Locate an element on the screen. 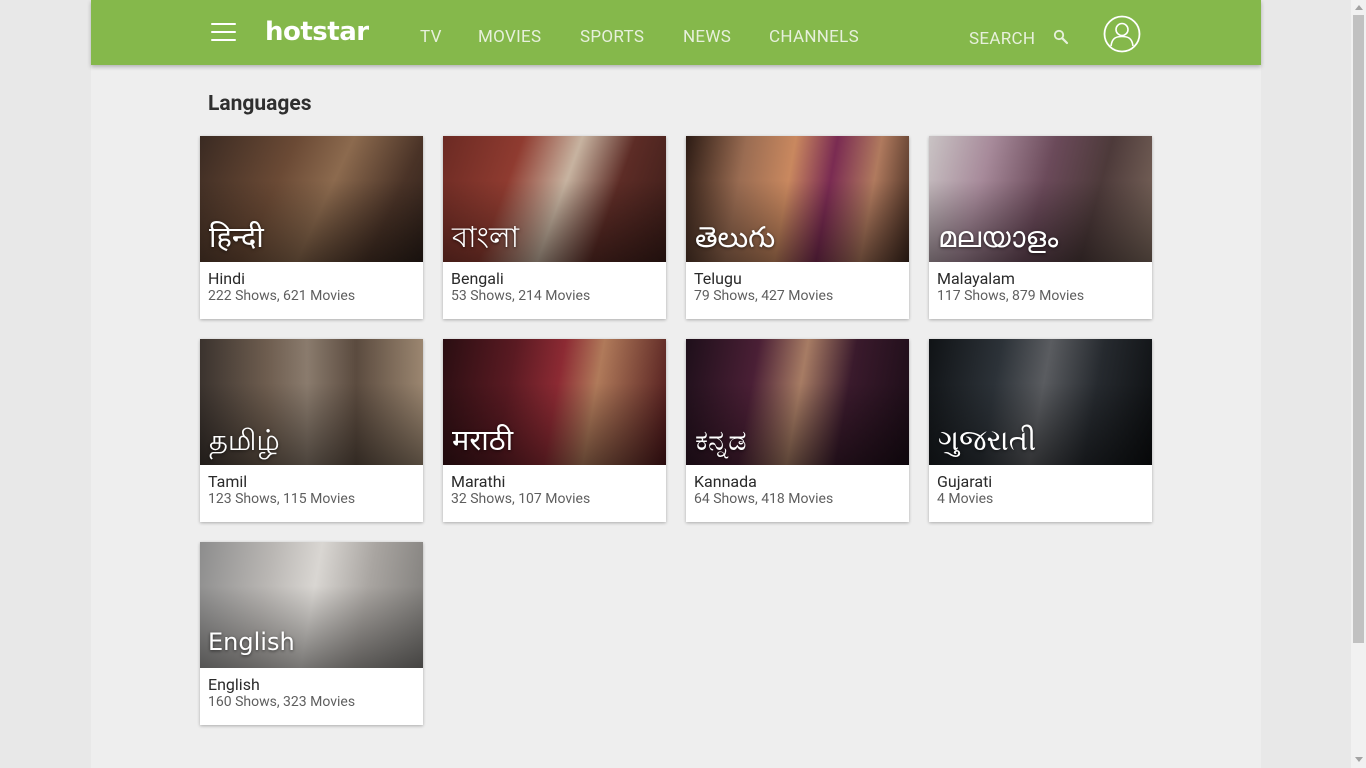  native-language-label: বাংলা is located at coordinates (486, 237).